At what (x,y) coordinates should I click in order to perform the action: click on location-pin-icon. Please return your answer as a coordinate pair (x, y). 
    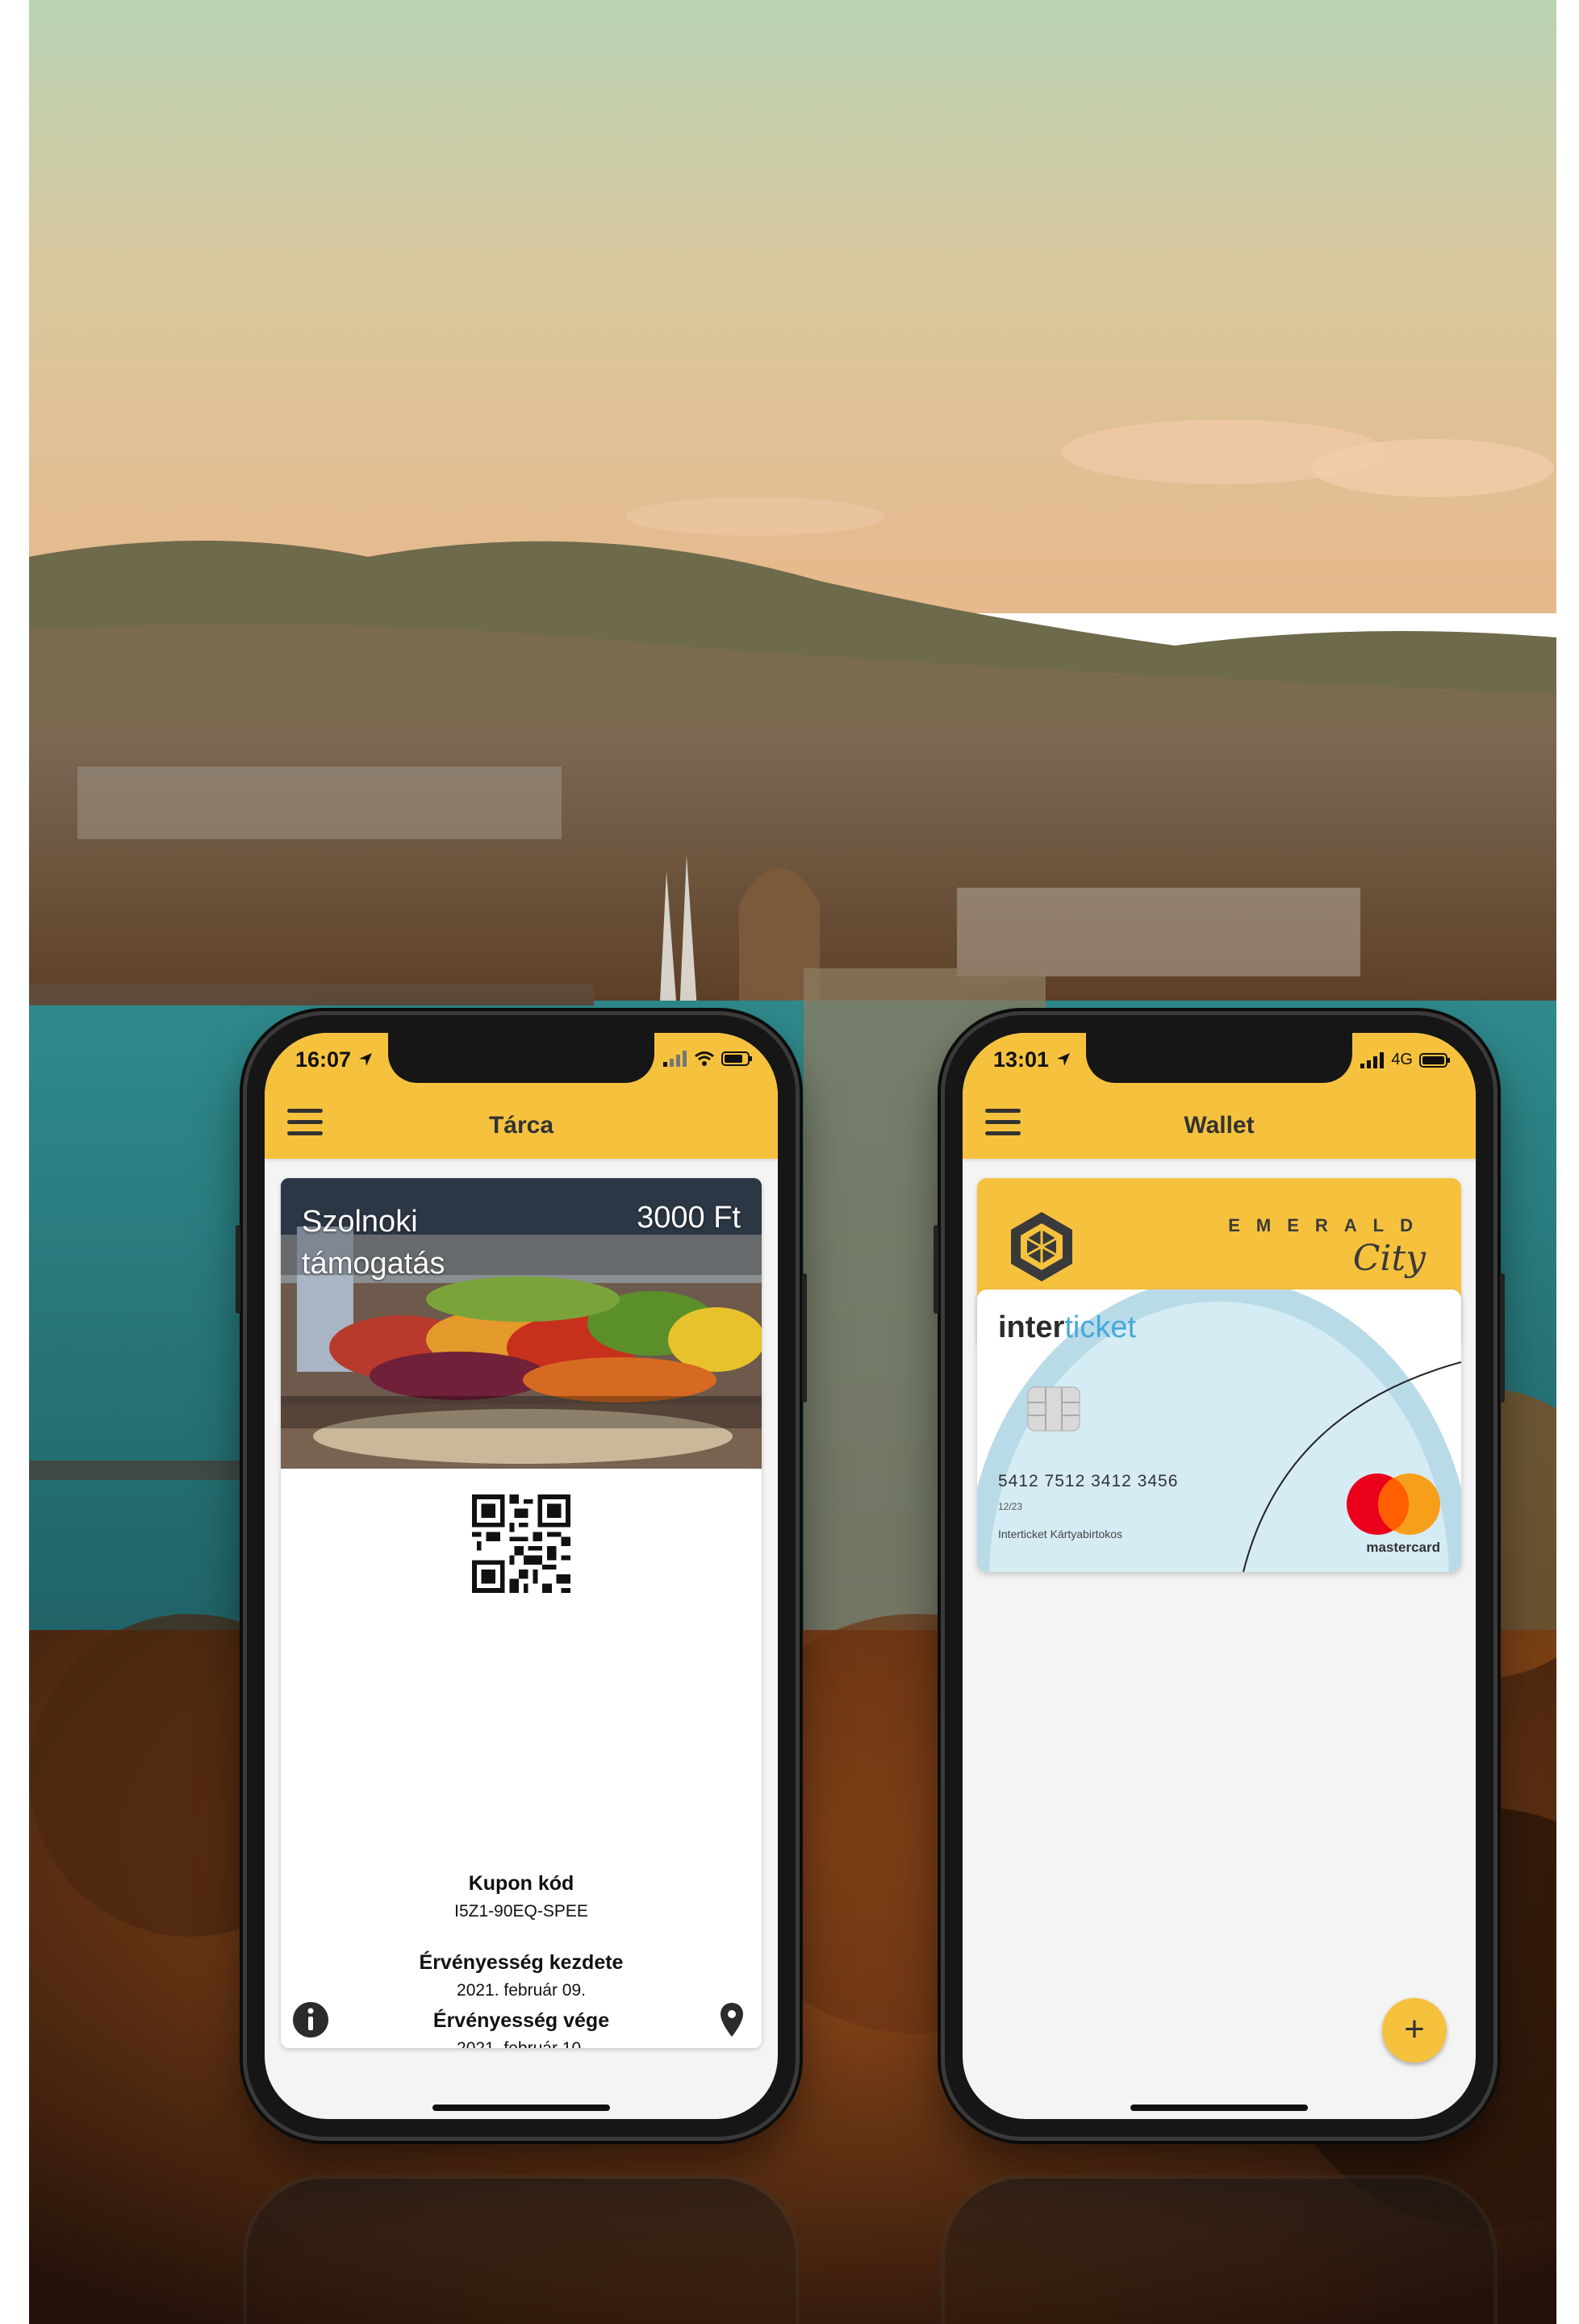
    Looking at the image, I should click on (731, 2019).